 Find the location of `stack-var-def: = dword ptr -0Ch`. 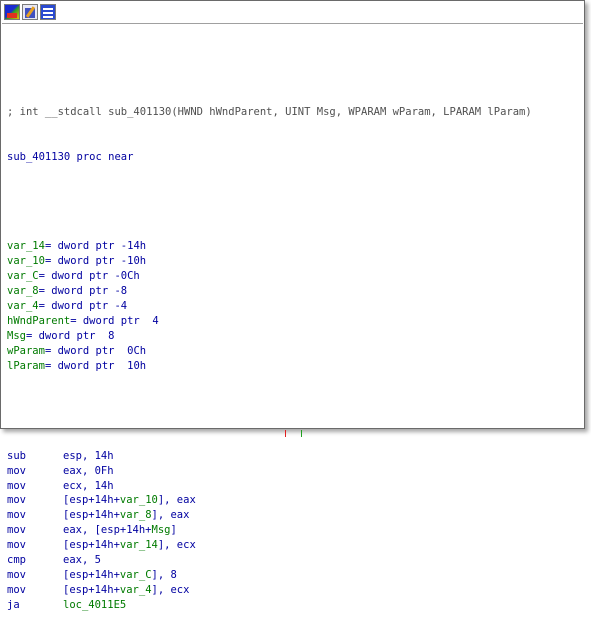

stack-var-def: = dword ptr -0Ch is located at coordinates (89, 276).